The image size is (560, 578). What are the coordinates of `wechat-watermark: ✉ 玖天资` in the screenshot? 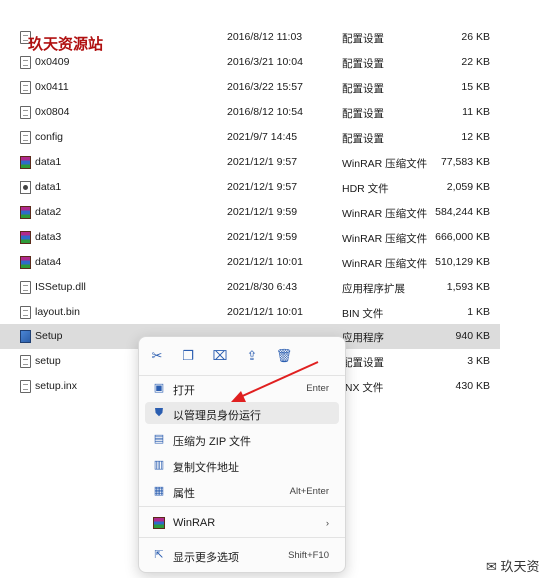 It's located at (513, 565).